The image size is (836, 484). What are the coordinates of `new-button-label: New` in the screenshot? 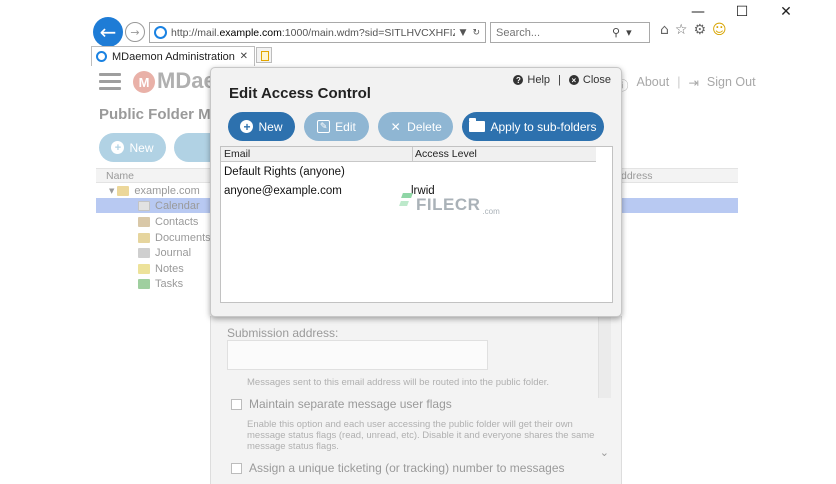 It's located at (270, 126).